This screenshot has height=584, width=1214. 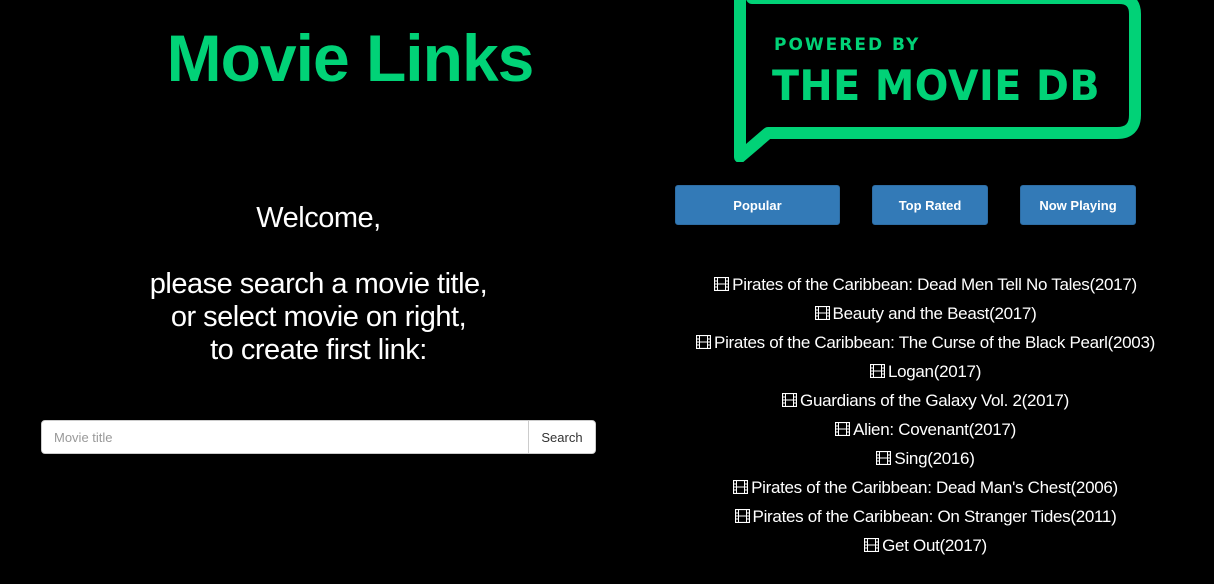 What do you see at coordinates (930, 205) in the screenshot?
I see `top-rated-button: Top Rated` at bounding box center [930, 205].